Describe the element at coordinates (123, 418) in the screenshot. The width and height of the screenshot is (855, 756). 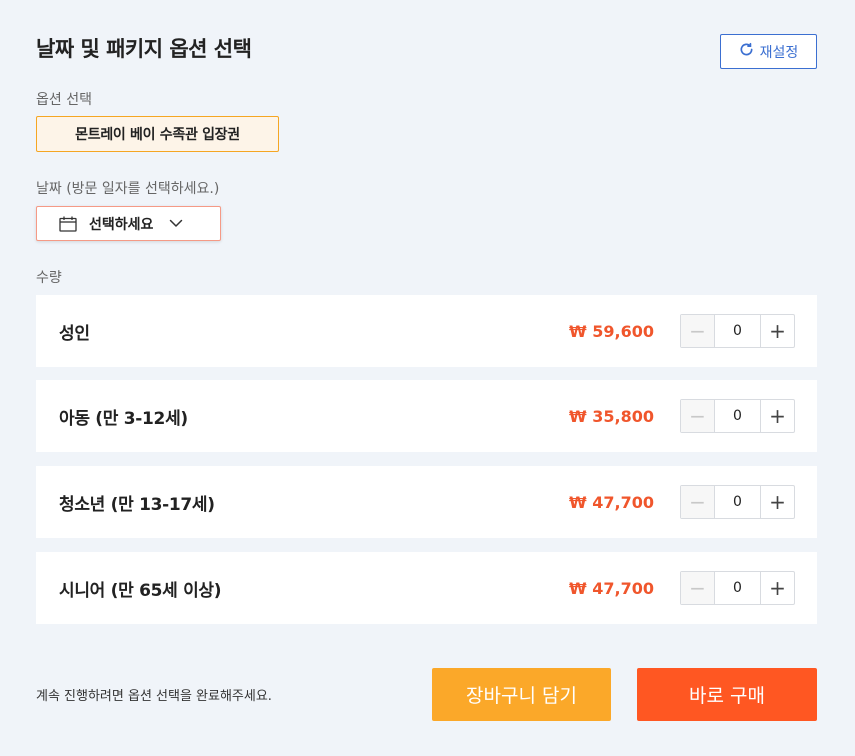
I see `ticket-type-name: 아동 (만 3-12세)` at that location.